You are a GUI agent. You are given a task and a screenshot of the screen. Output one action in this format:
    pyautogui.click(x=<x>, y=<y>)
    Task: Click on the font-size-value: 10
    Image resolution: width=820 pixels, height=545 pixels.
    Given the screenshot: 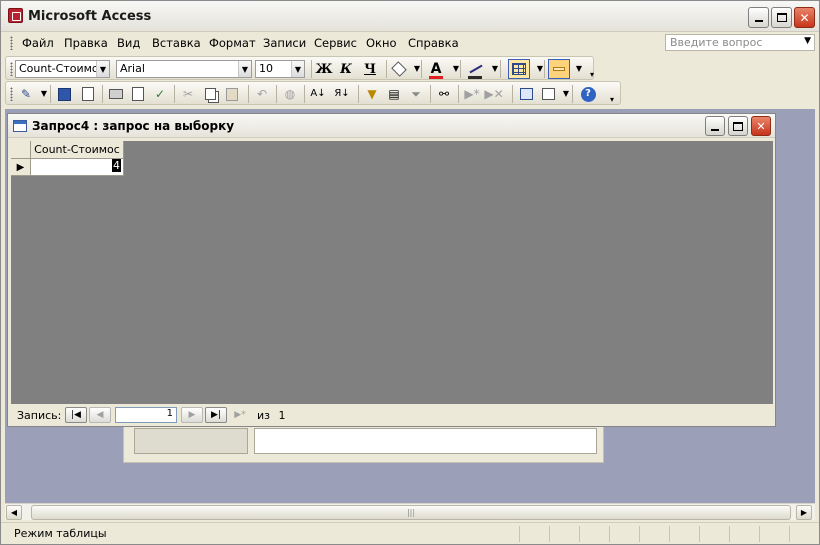 What is the action you would take?
    pyautogui.click(x=266, y=68)
    